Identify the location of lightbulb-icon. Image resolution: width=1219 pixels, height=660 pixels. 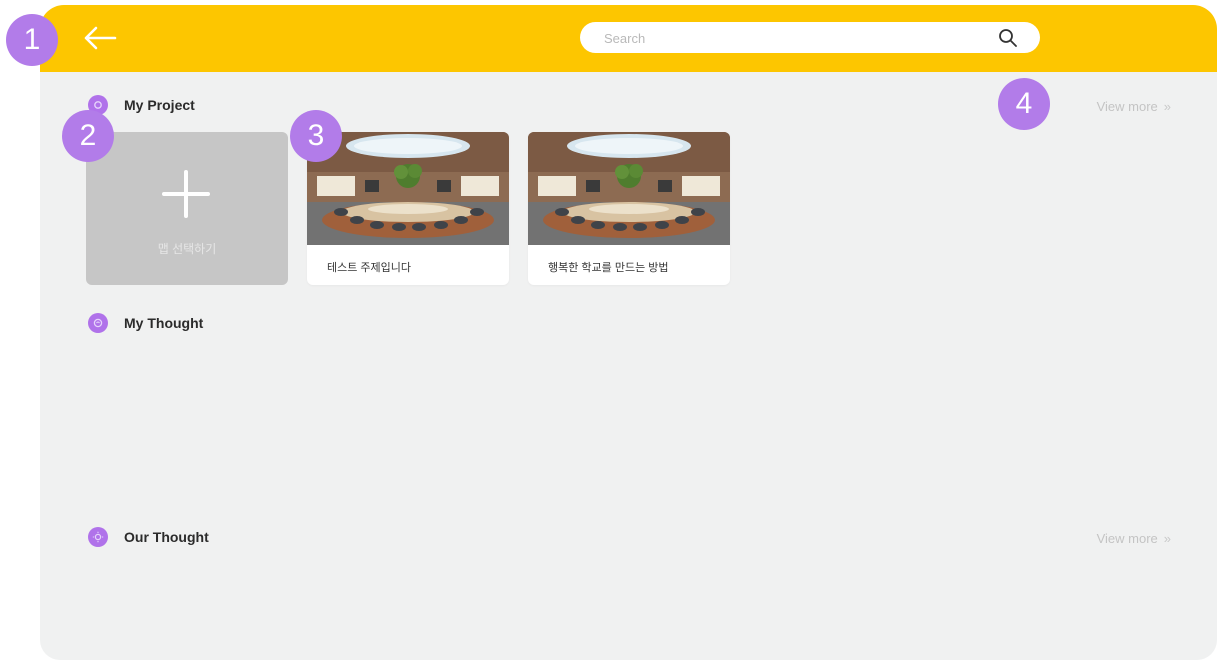
(98, 537).